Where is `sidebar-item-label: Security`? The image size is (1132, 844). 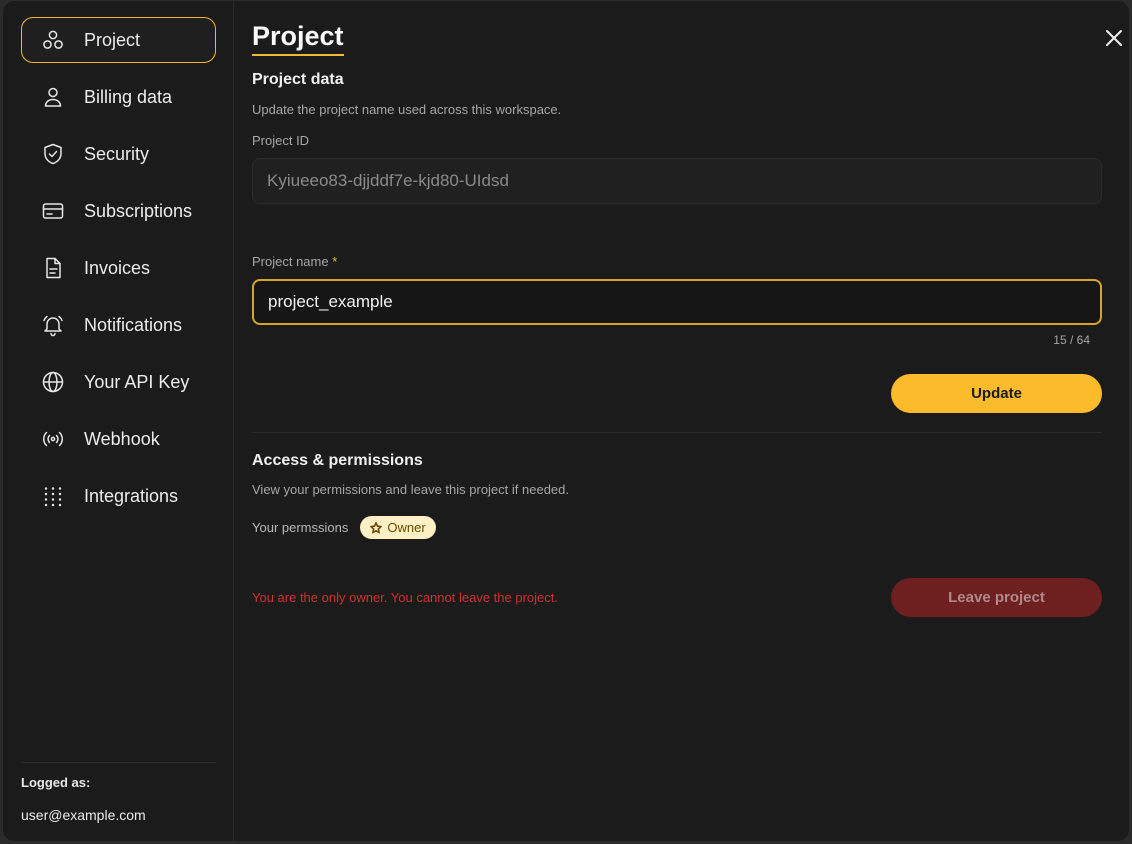
sidebar-item-label: Security is located at coordinates (117, 153).